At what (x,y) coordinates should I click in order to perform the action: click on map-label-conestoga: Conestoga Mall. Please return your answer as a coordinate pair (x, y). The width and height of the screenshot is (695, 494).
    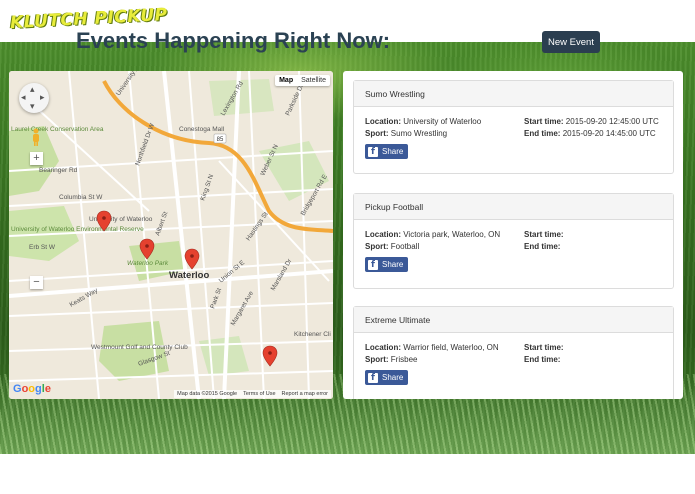
    Looking at the image, I should click on (202, 129).